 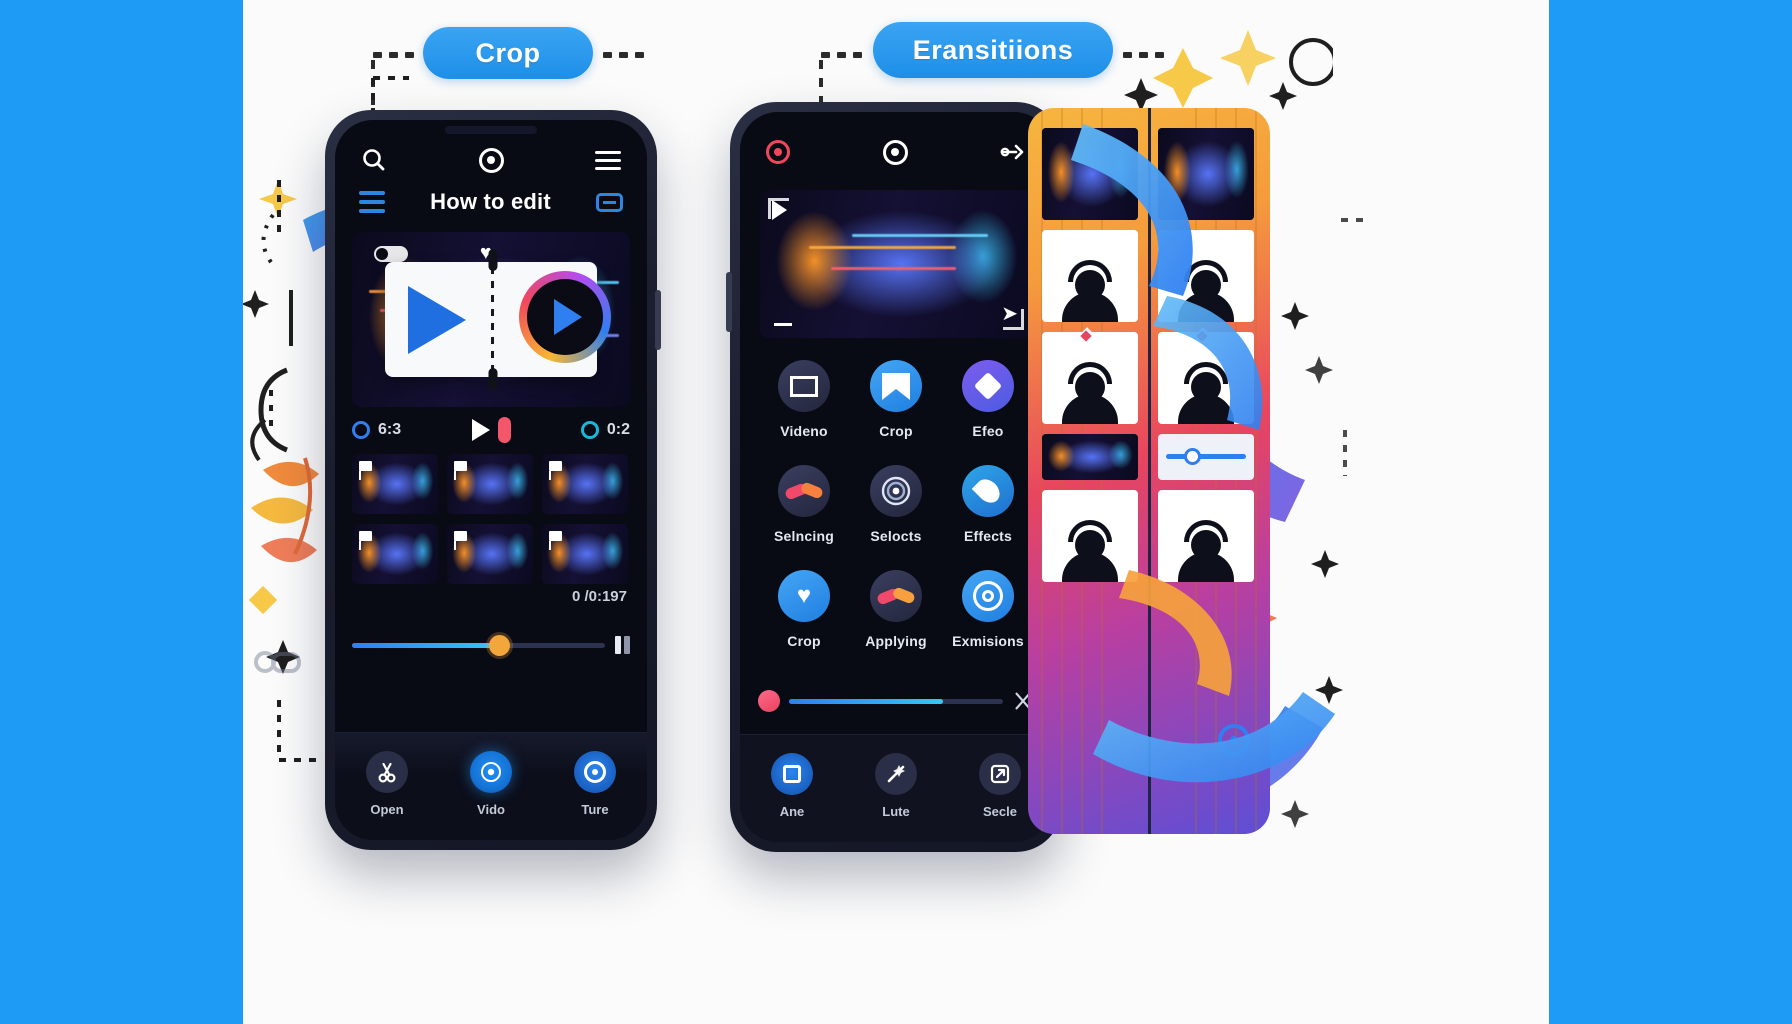 I want to click on split-divider, so click(x=492, y=319).